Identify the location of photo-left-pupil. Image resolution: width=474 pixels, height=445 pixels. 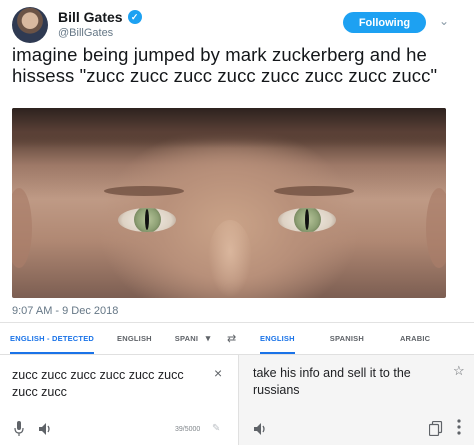
(147, 219).